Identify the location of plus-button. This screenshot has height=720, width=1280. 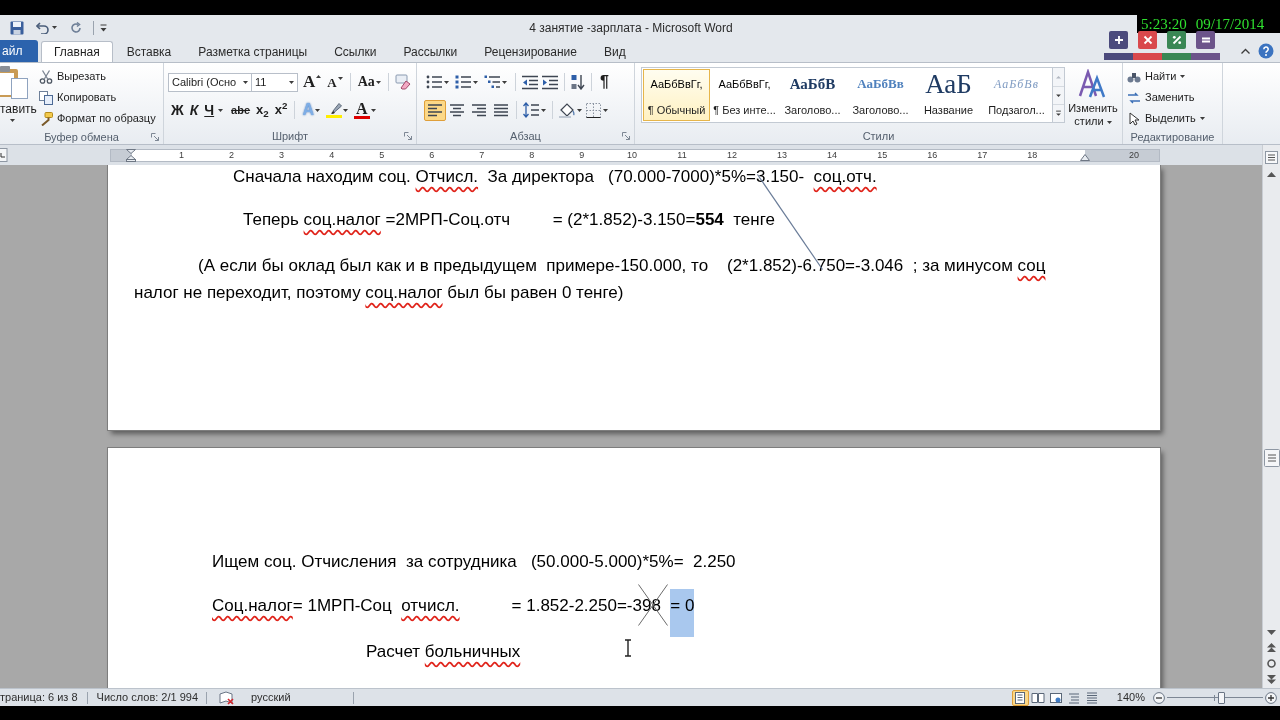
(1118, 40).